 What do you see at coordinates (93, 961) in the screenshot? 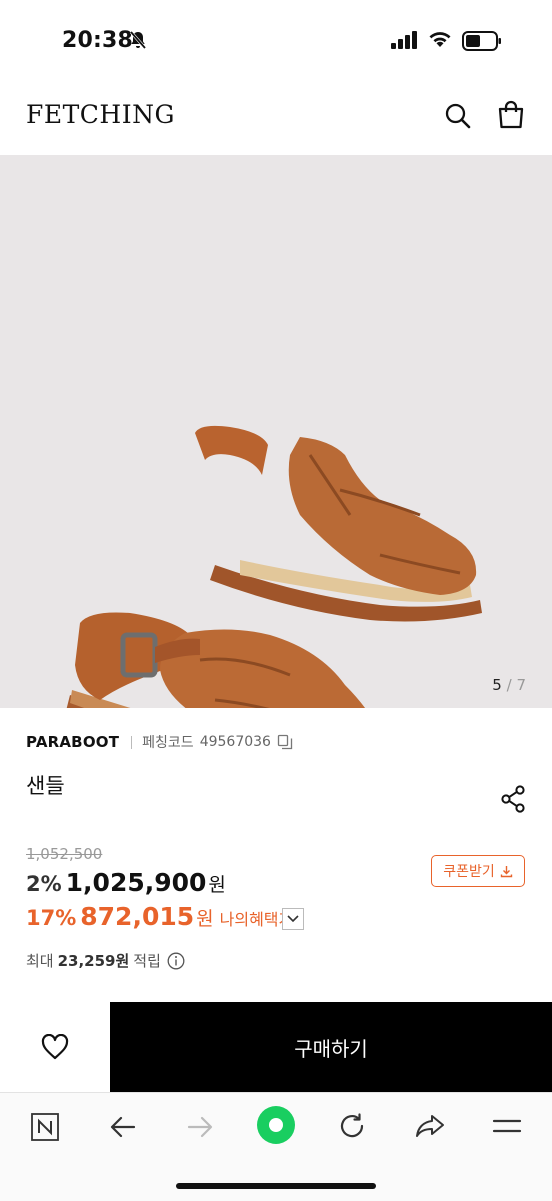
I see `points-amount: 23,259원` at bounding box center [93, 961].